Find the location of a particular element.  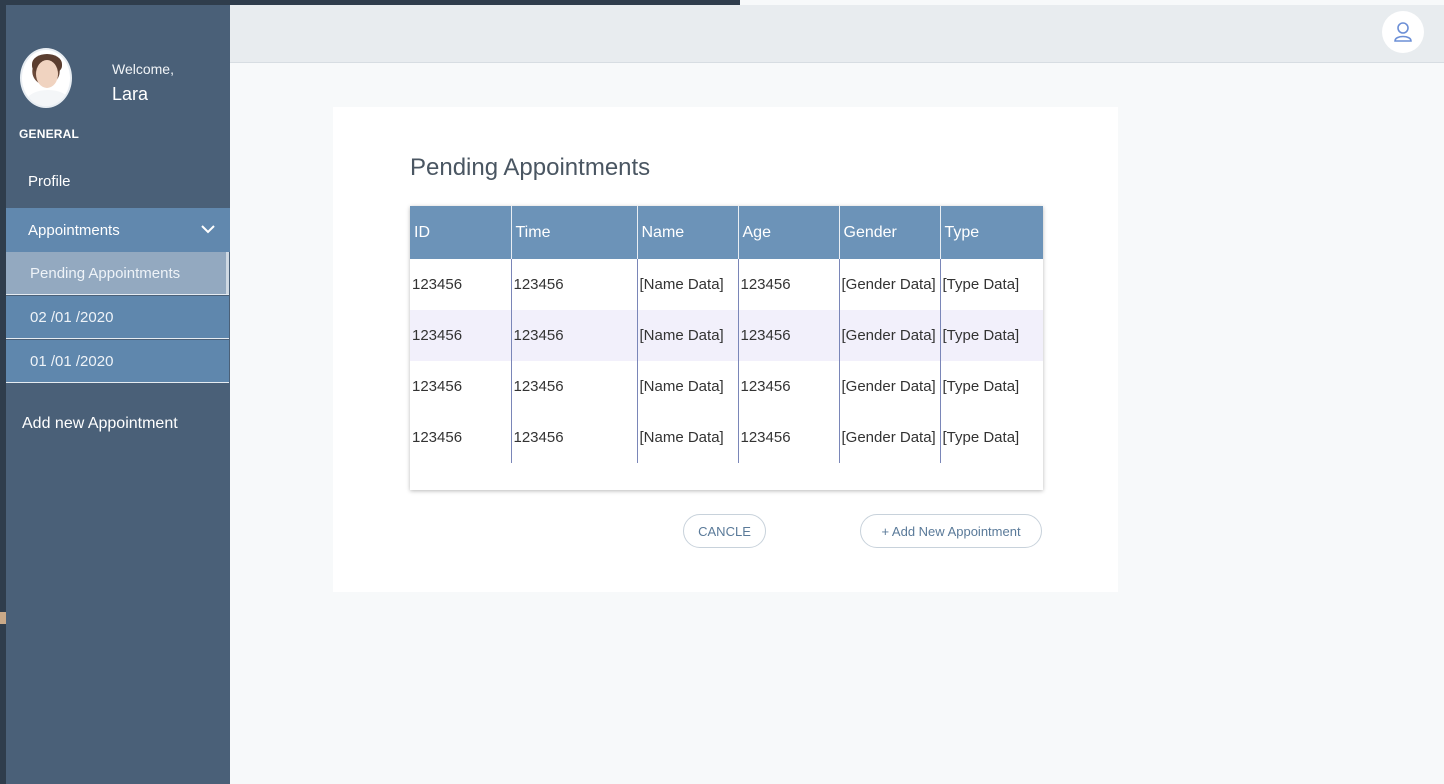

welcome-text: Welcome, is located at coordinates (143, 69).